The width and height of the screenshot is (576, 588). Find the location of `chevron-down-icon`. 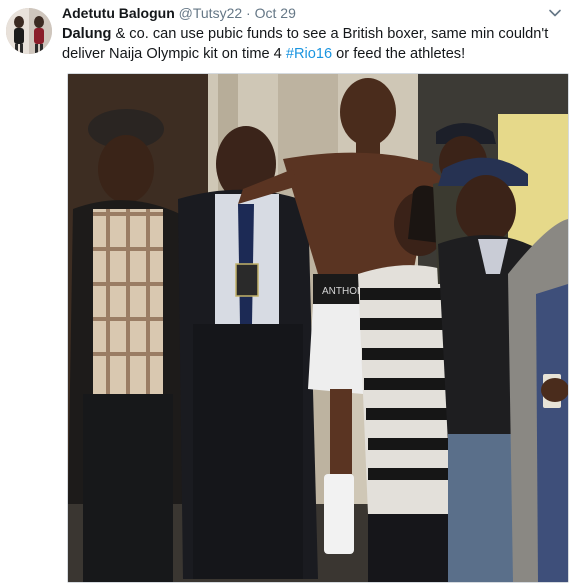

chevron-down-icon is located at coordinates (555, 13).